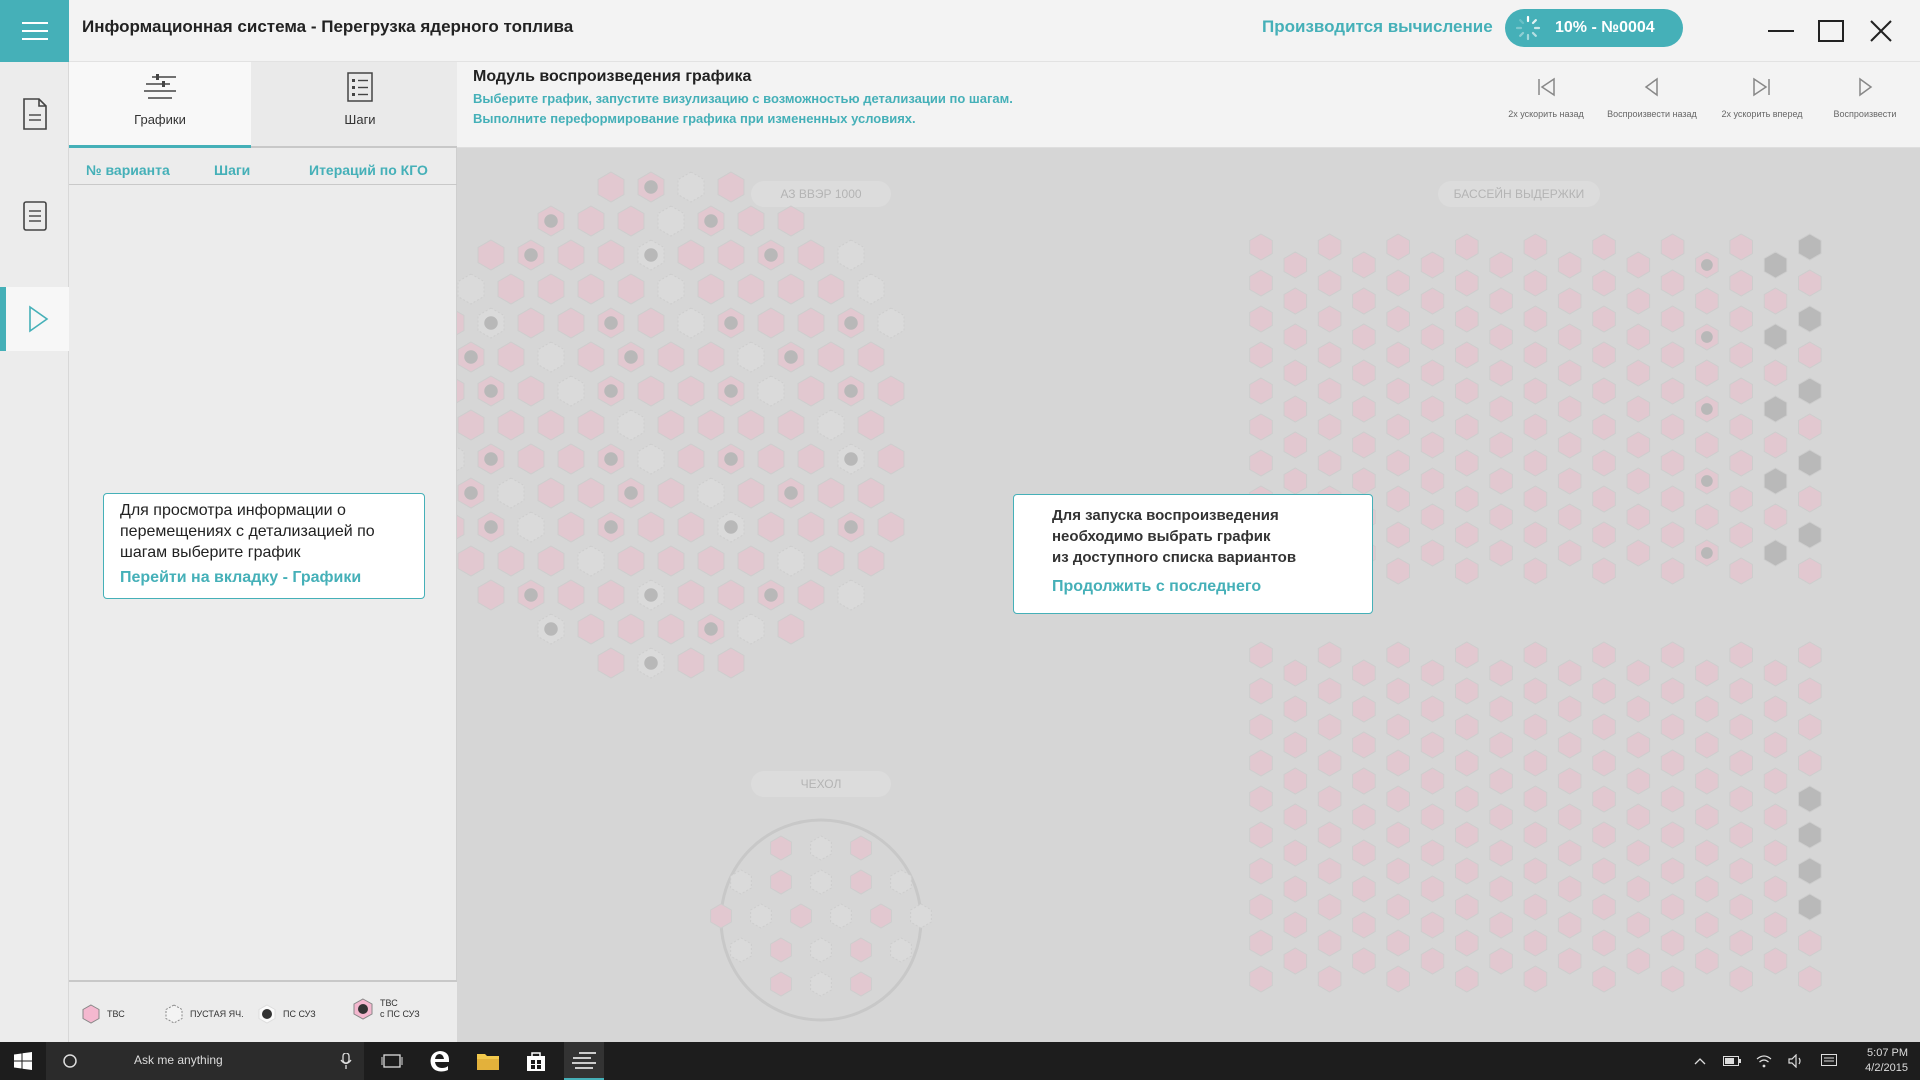  Describe the element at coordinates (205, 1061) in the screenshot. I see `search-box: Ask me anything` at that location.